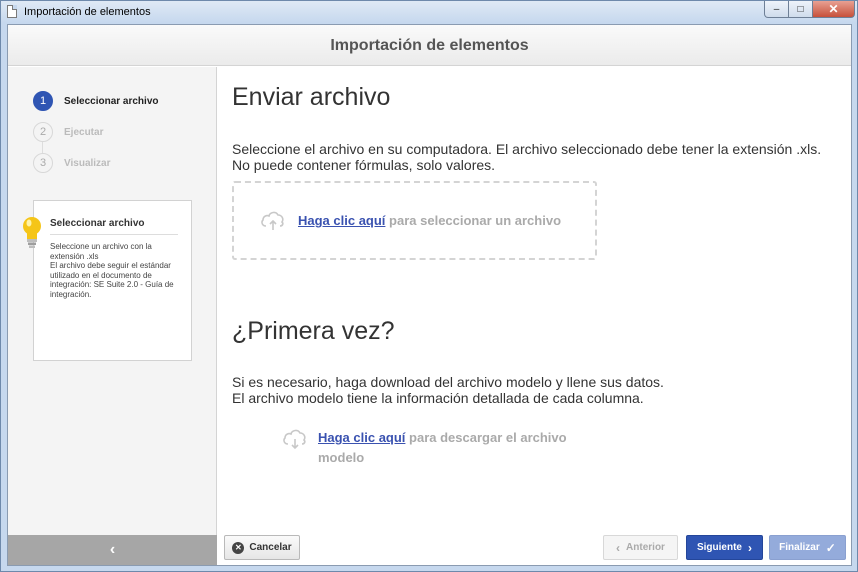 The image size is (858, 572). I want to click on maximize-icon: □, so click(800, 9).